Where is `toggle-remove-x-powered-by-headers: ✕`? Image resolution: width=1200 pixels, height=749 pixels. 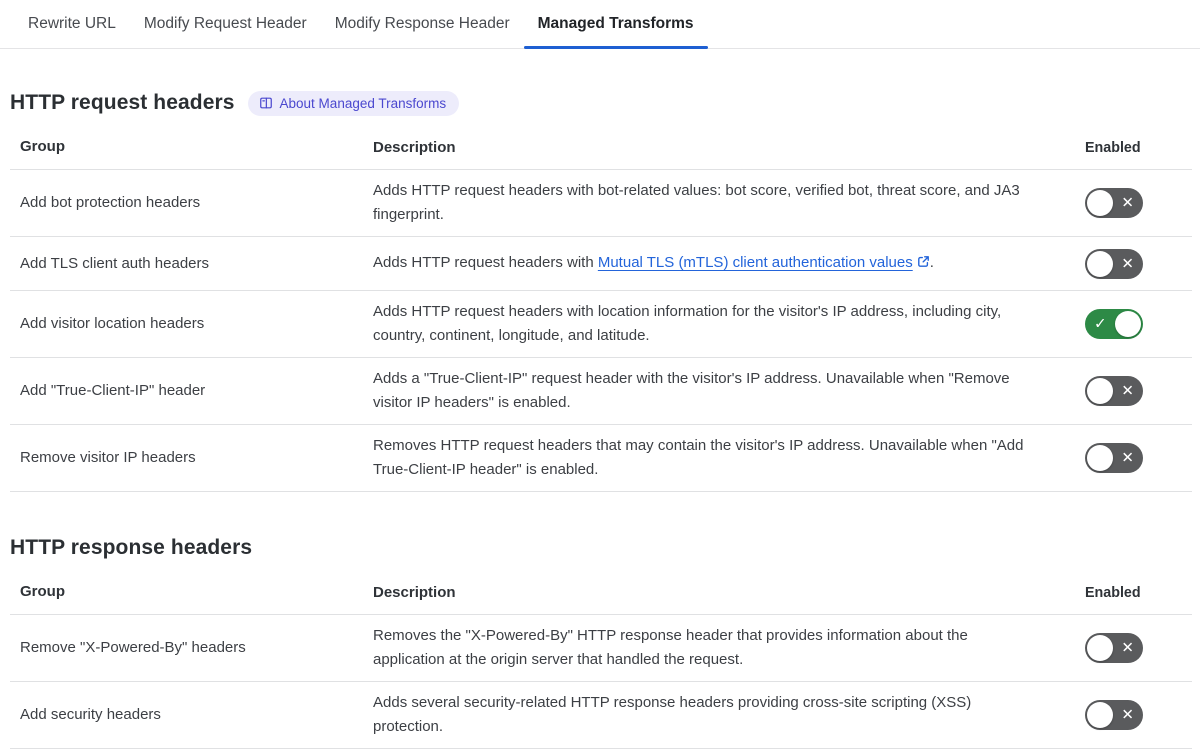
toggle-remove-x-powered-by-headers: ✕ is located at coordinates (1114, 648).